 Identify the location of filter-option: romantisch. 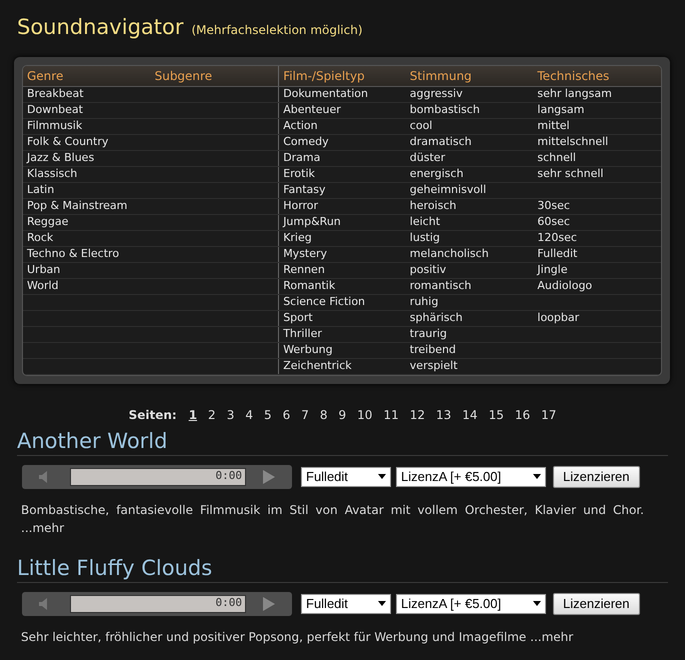
(441, 286).